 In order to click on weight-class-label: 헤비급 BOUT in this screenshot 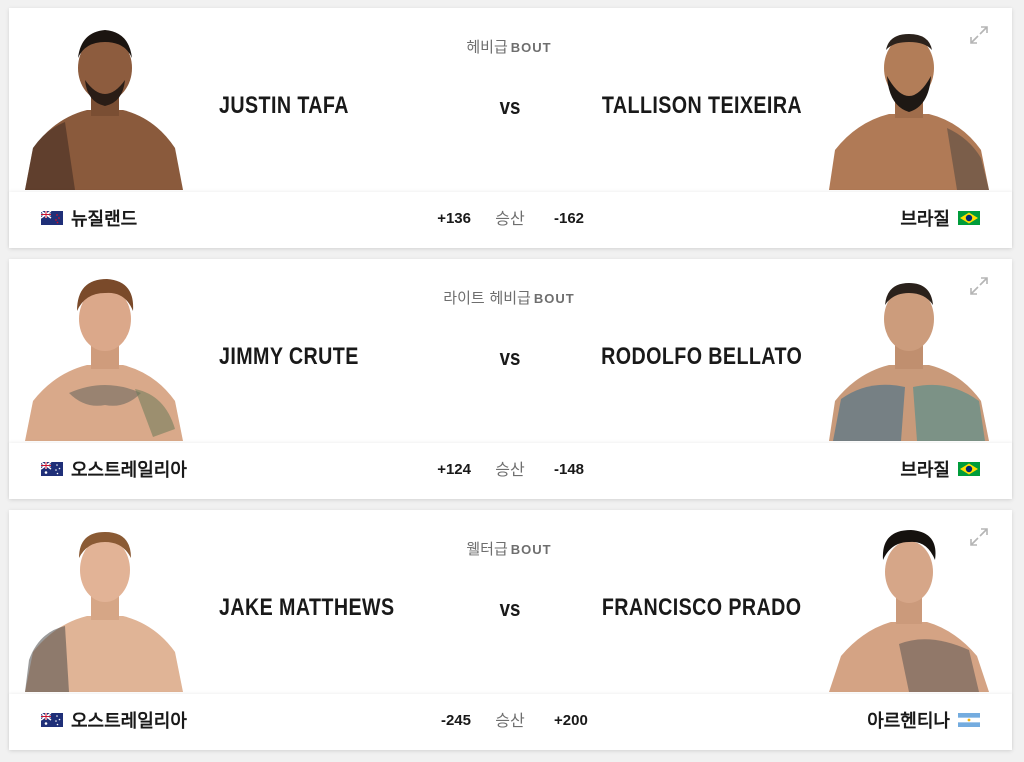, I will do `click(509, 46)`.